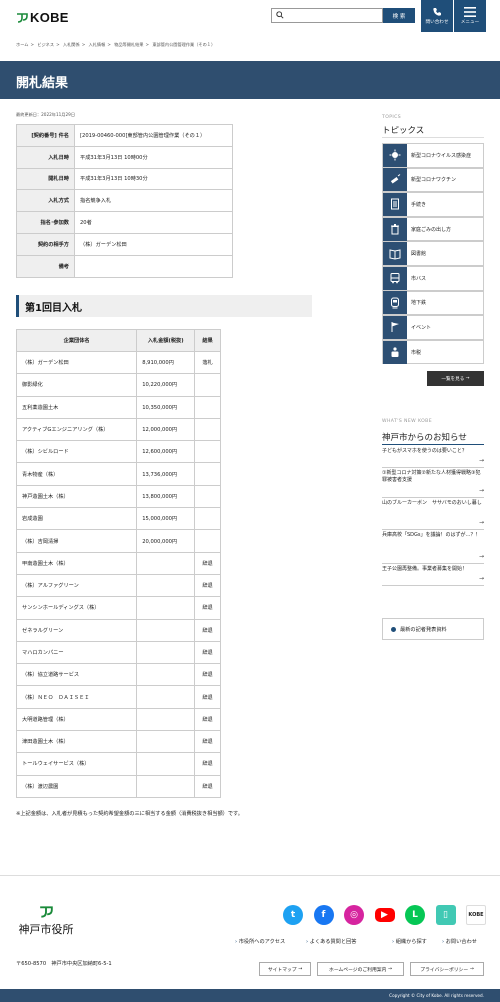 This screenshot has height=1002, width=500. What do you see at coordinates (433, 229) in the screenshot?
I see `topic-item: 家庭ごみの出し方` at bounding box center [433, 229].